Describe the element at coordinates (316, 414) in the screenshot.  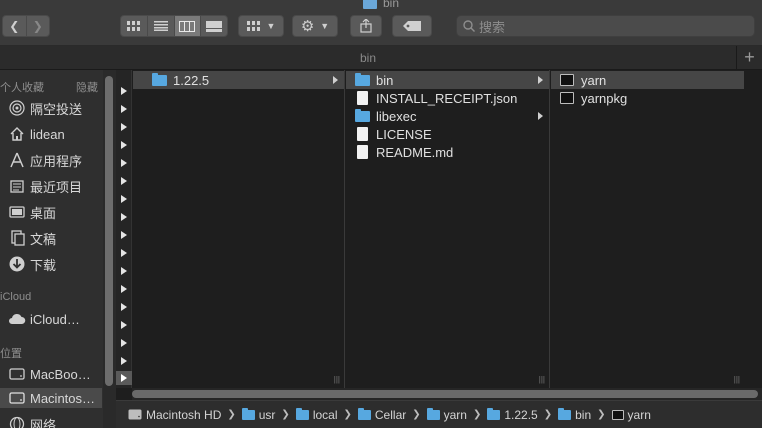
I see `breadcrumb-local: local` at that location.